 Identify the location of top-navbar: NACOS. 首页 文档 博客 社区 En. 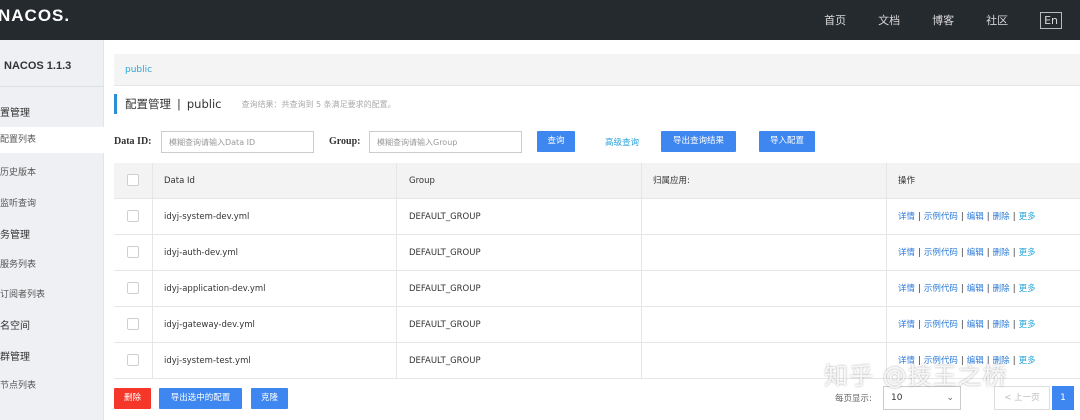
(540, 20).